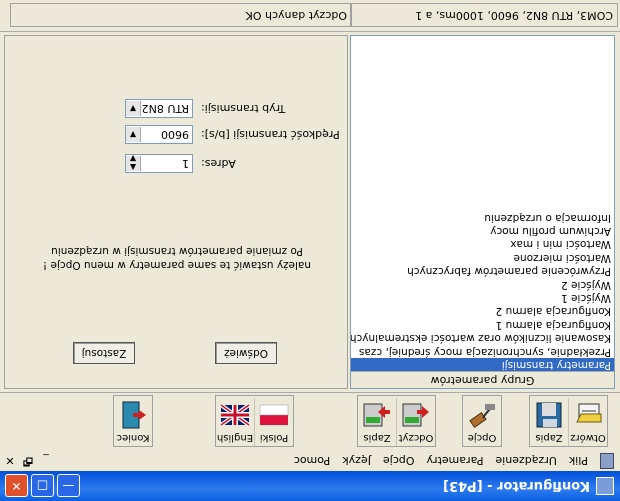 The image size is (620, 501). I want to click on file-group: Otwórz Zapis, so click(568, 421).